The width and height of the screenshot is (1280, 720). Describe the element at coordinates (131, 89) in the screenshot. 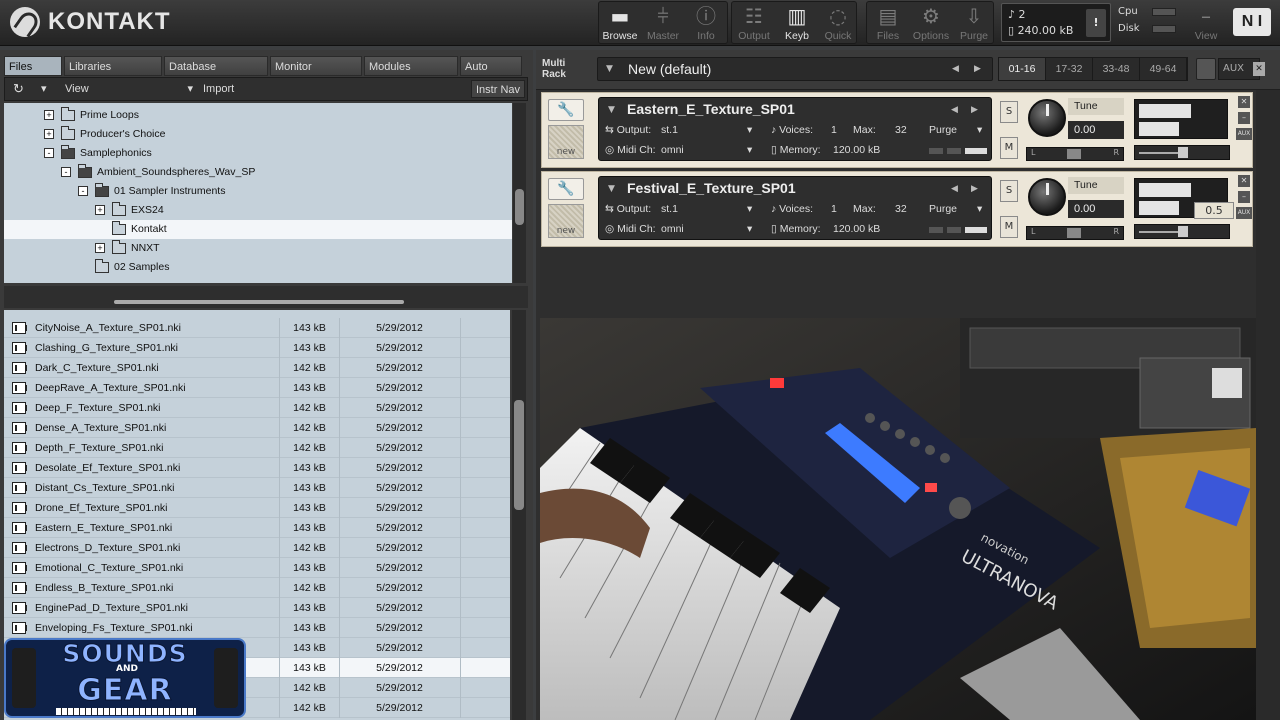

I see `view-dropdown: View ▾` at that location.